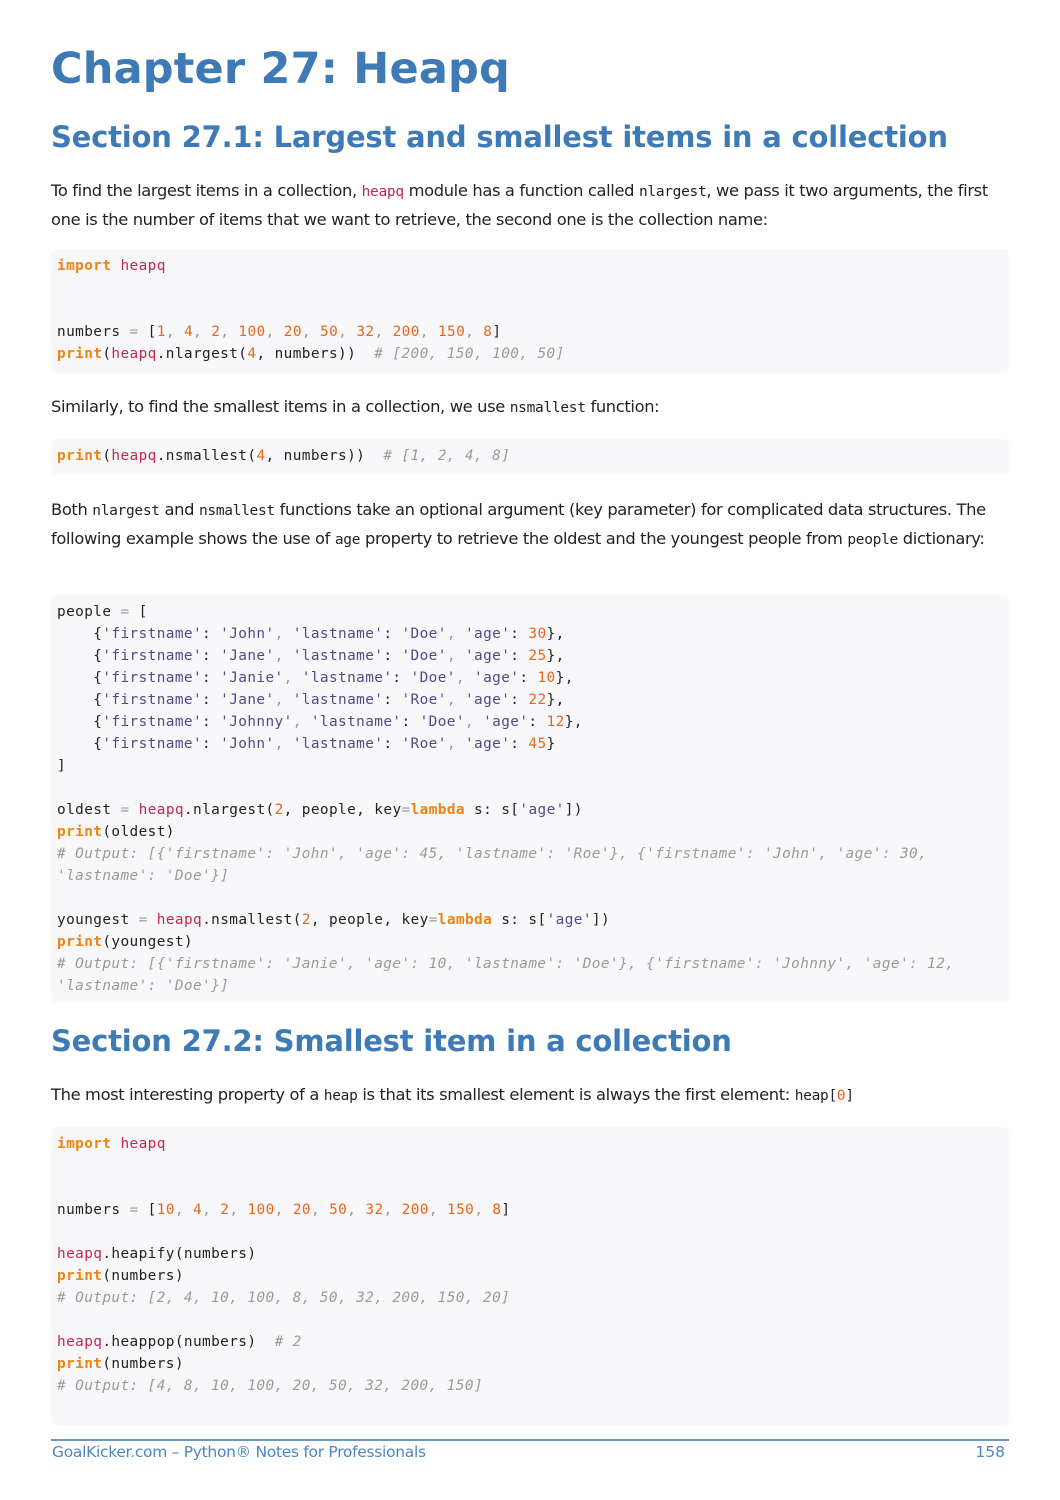  I want to click on inline-code-age: age, so click(347, 540).